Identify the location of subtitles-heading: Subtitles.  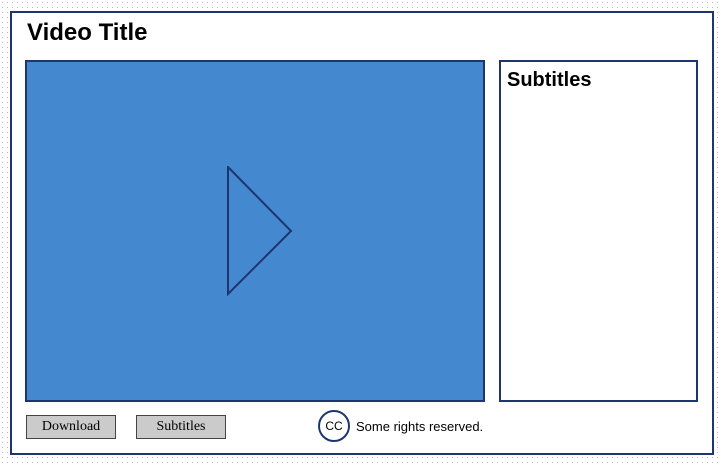
(549, 80).